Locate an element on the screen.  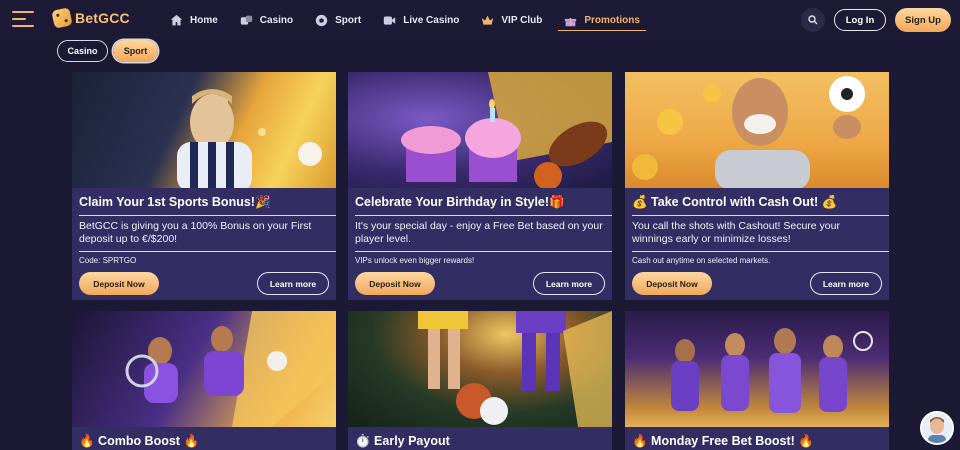
dice-icon is located at coordinates (246, 20).